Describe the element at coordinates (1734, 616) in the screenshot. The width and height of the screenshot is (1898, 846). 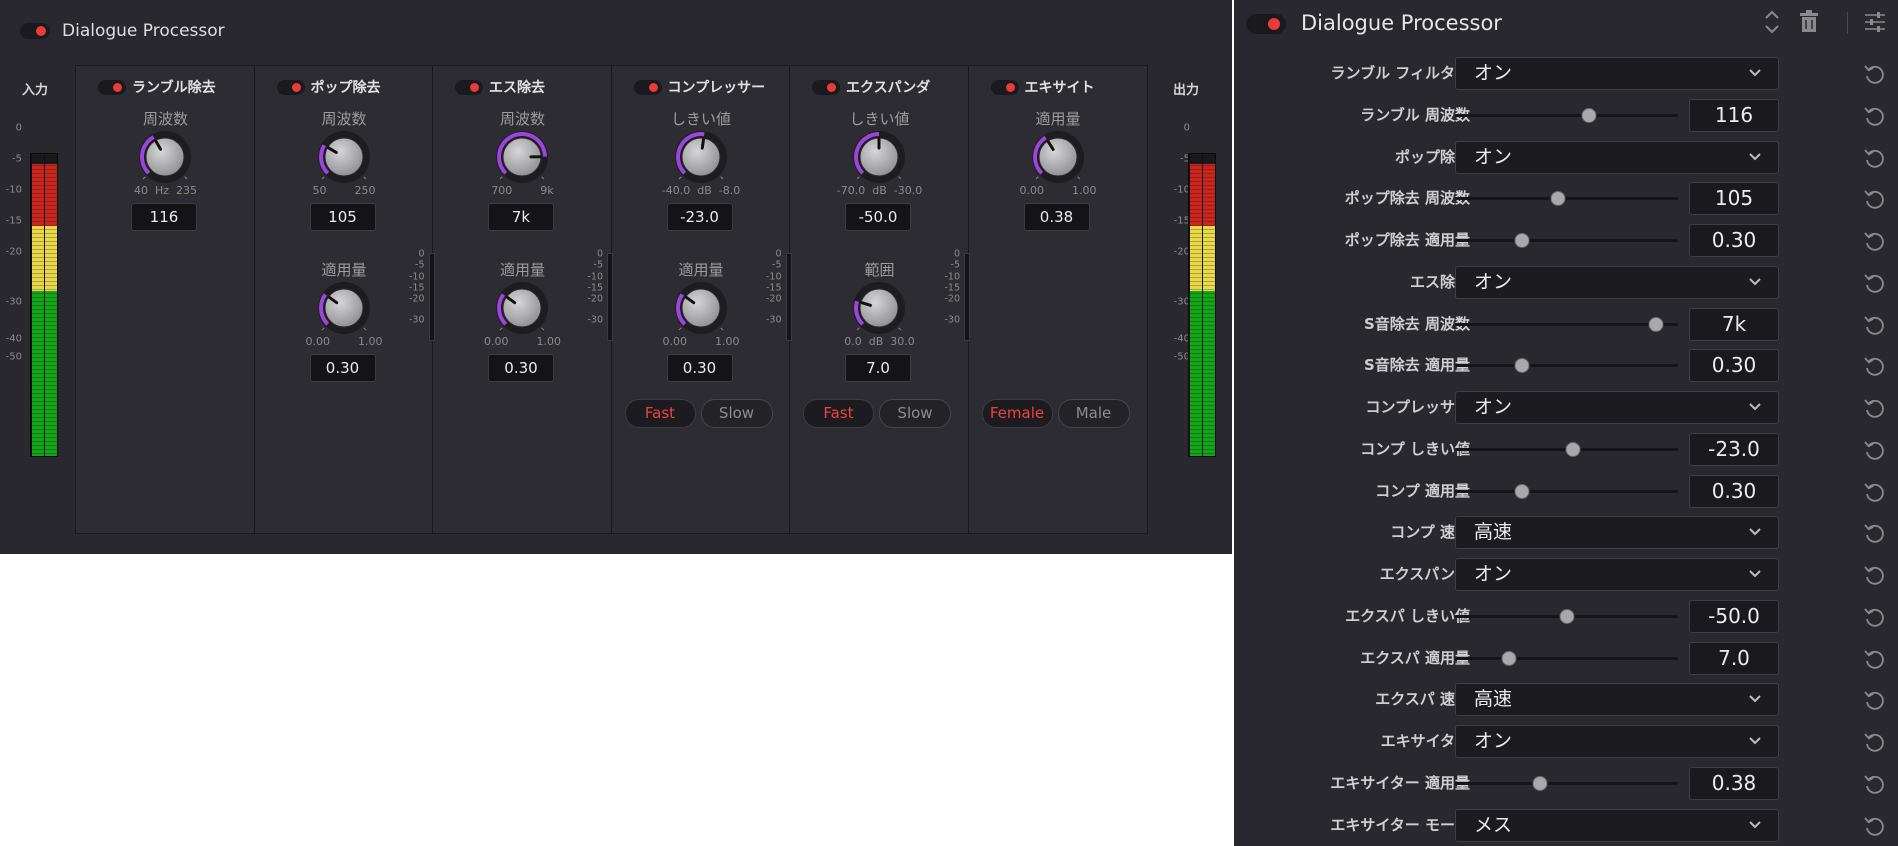
I see `parameter-value-field: -50.0` at that location.